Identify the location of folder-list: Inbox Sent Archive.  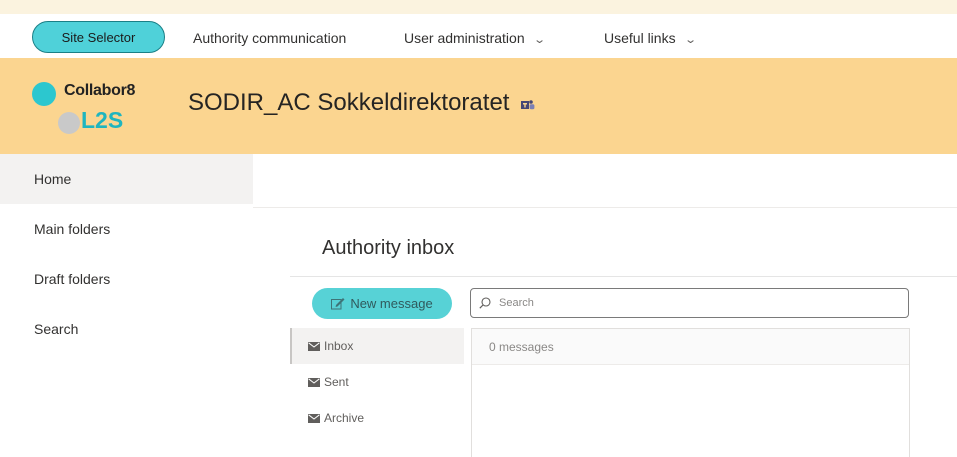
(377, 392).